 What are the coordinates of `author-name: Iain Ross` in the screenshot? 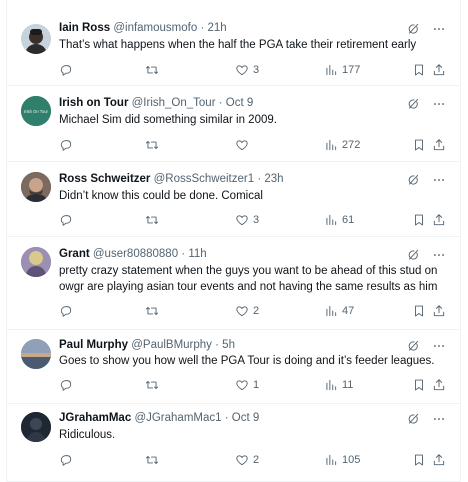 It's located at (84, 28).